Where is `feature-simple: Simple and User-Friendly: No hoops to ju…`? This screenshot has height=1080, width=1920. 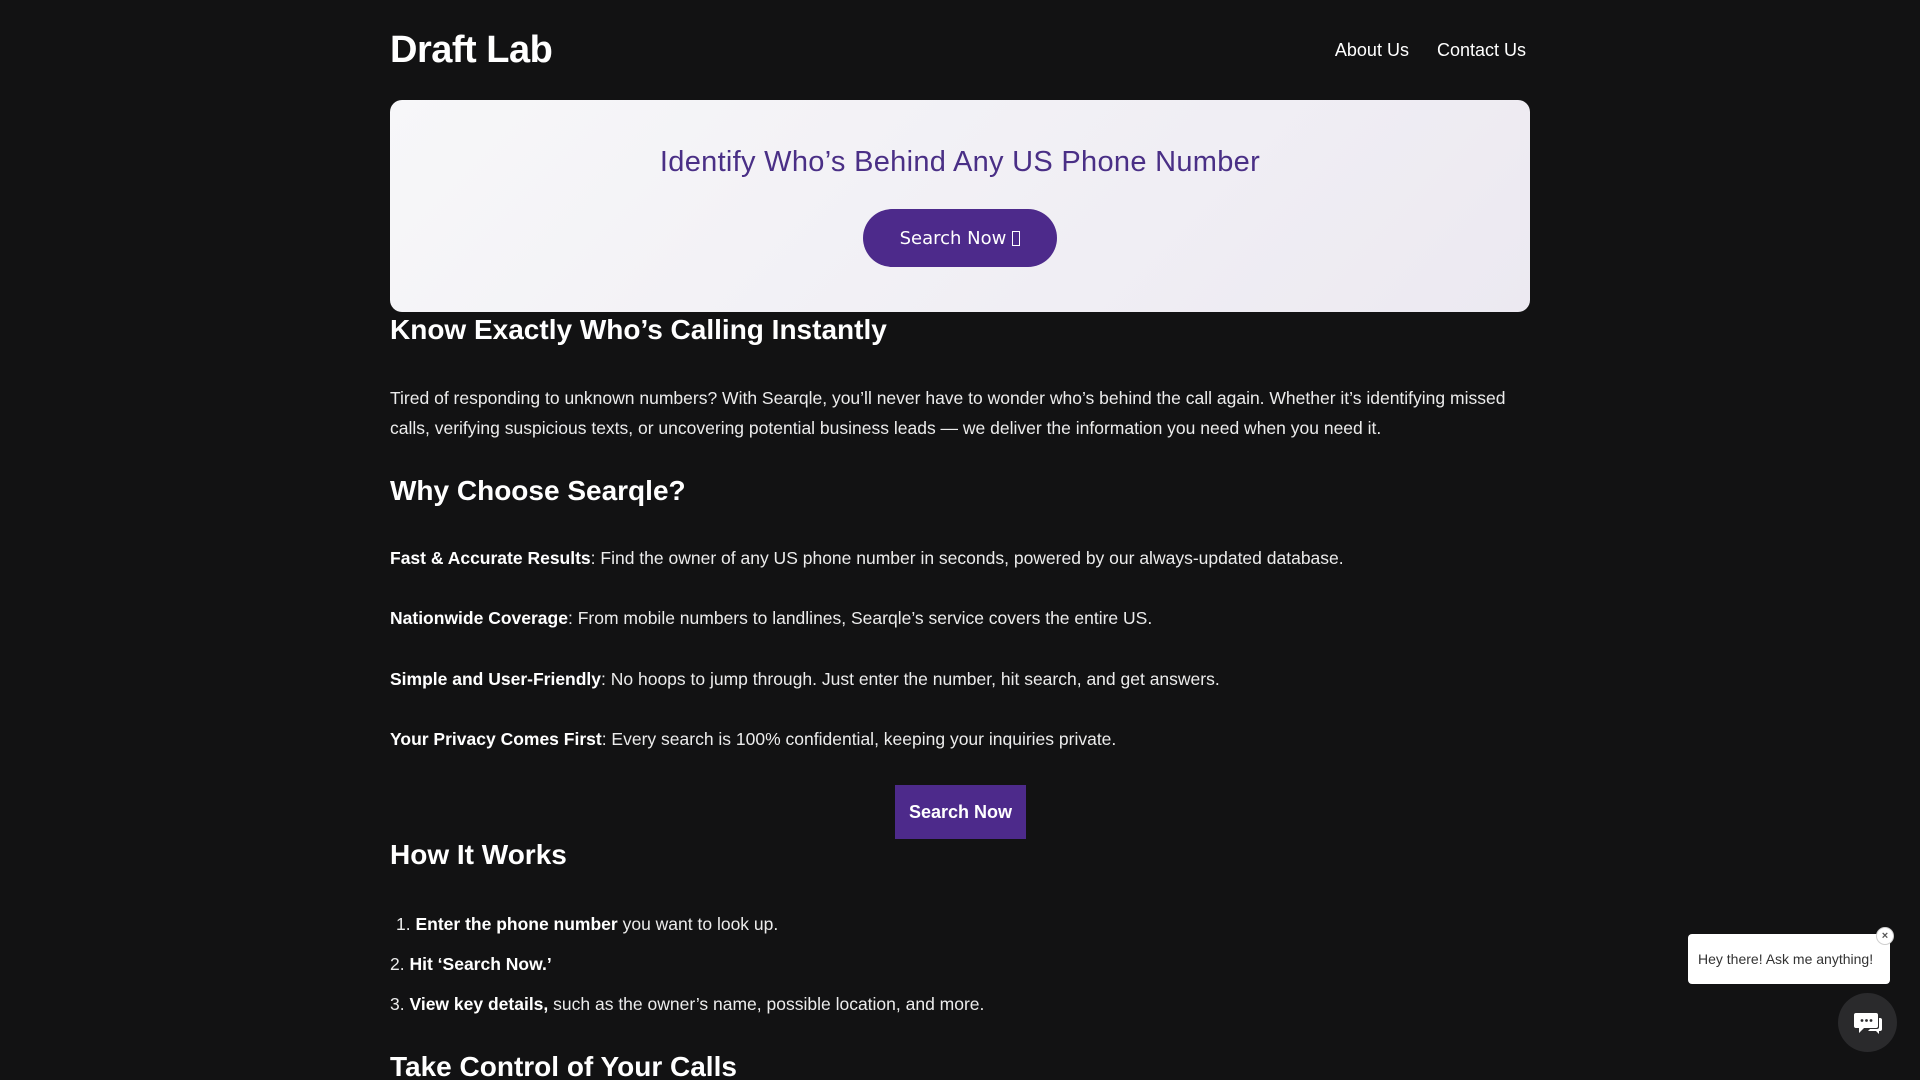 feature-simple: Simple and User-Friendly: No hoops to ju… is located at coordinates (960, 679).